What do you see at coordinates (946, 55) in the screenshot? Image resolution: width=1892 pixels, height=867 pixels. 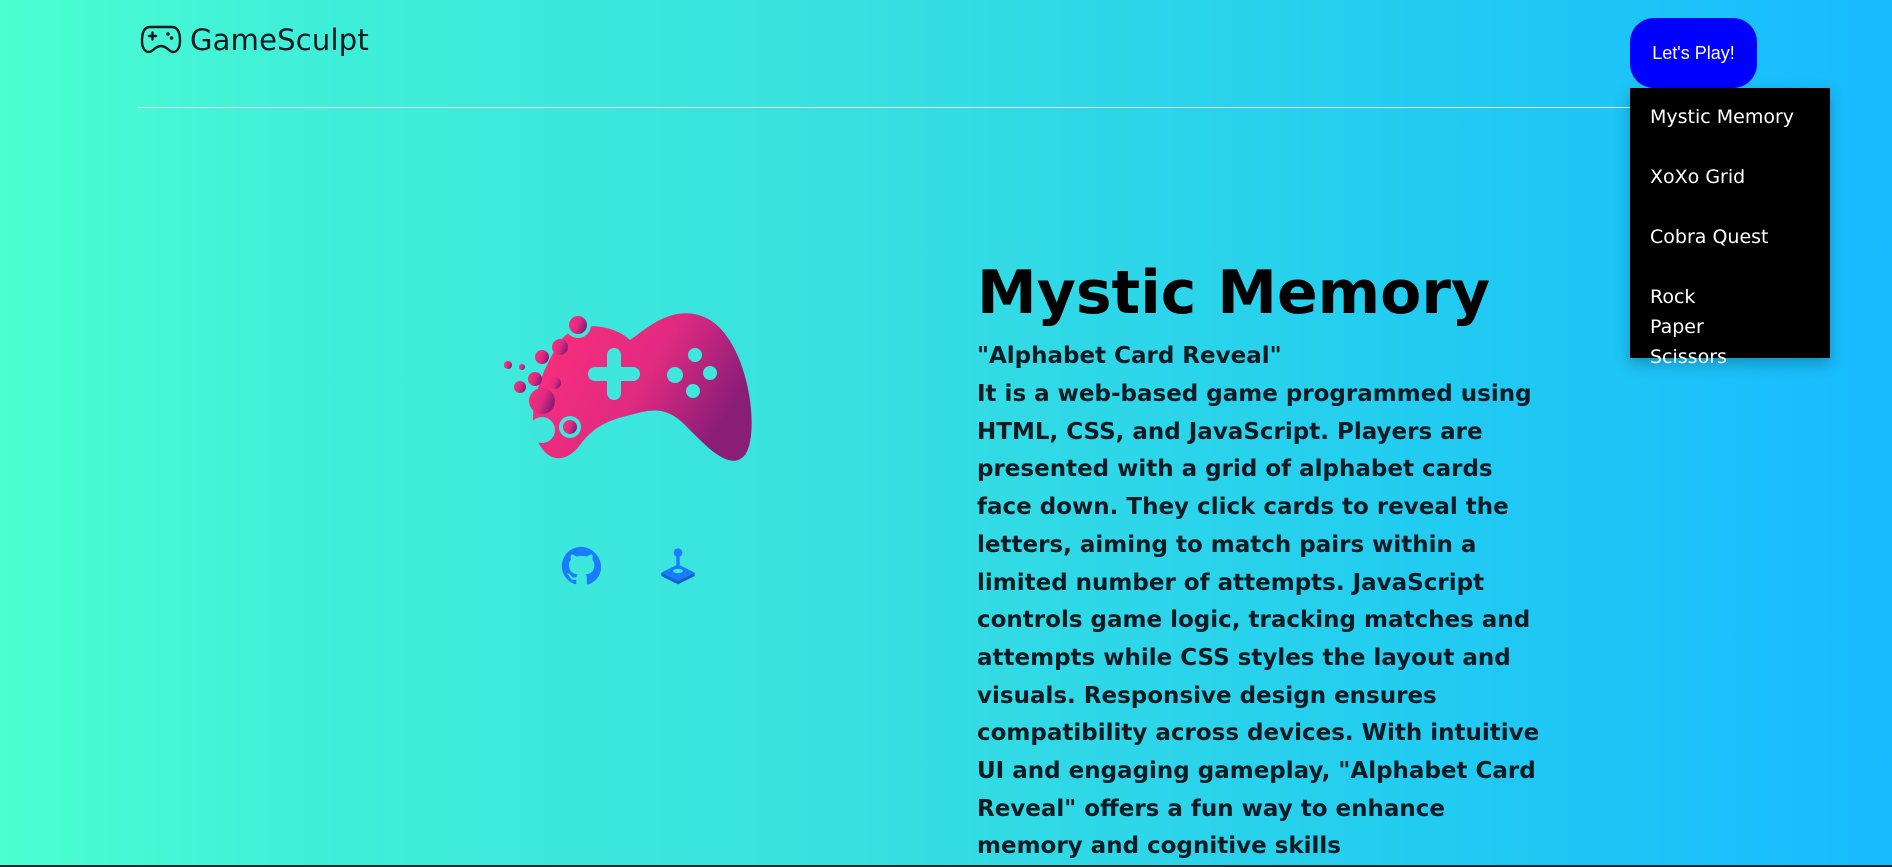 I see `site-header: GameSculpt Let's Play!` at bounding box center [946, 55].